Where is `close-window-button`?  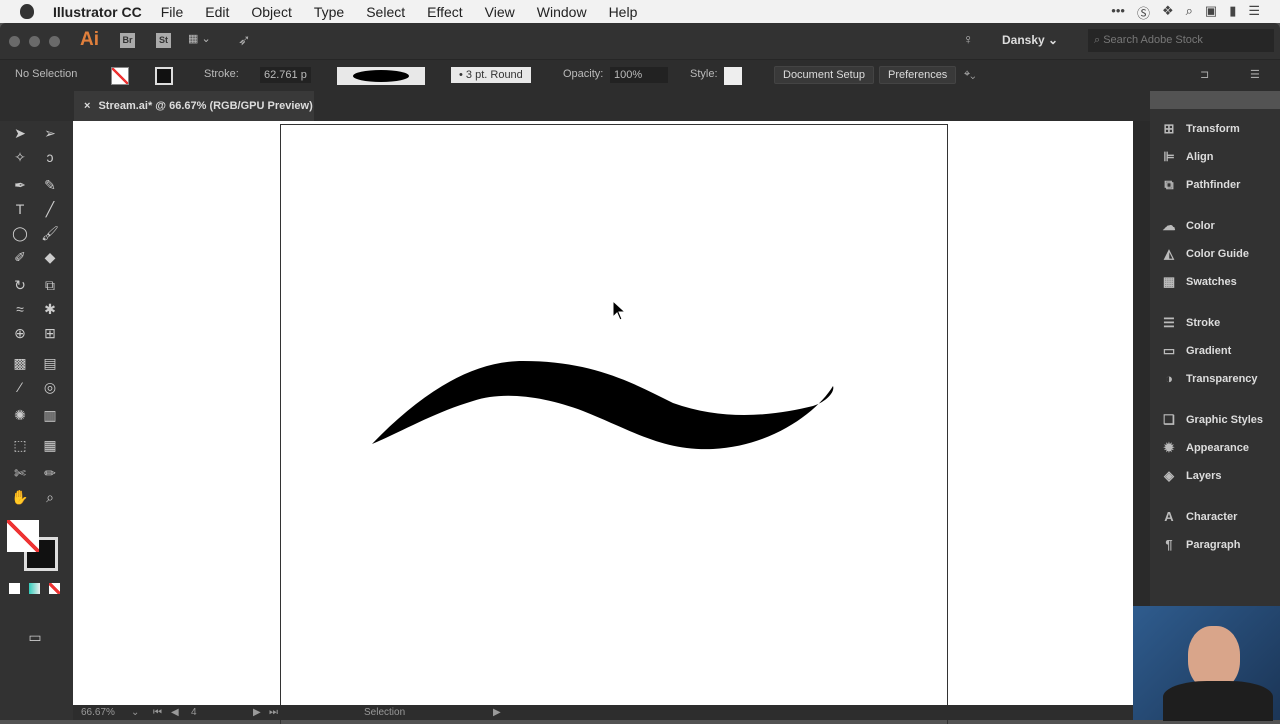
close-window-button is located at coordinates (14, 41).